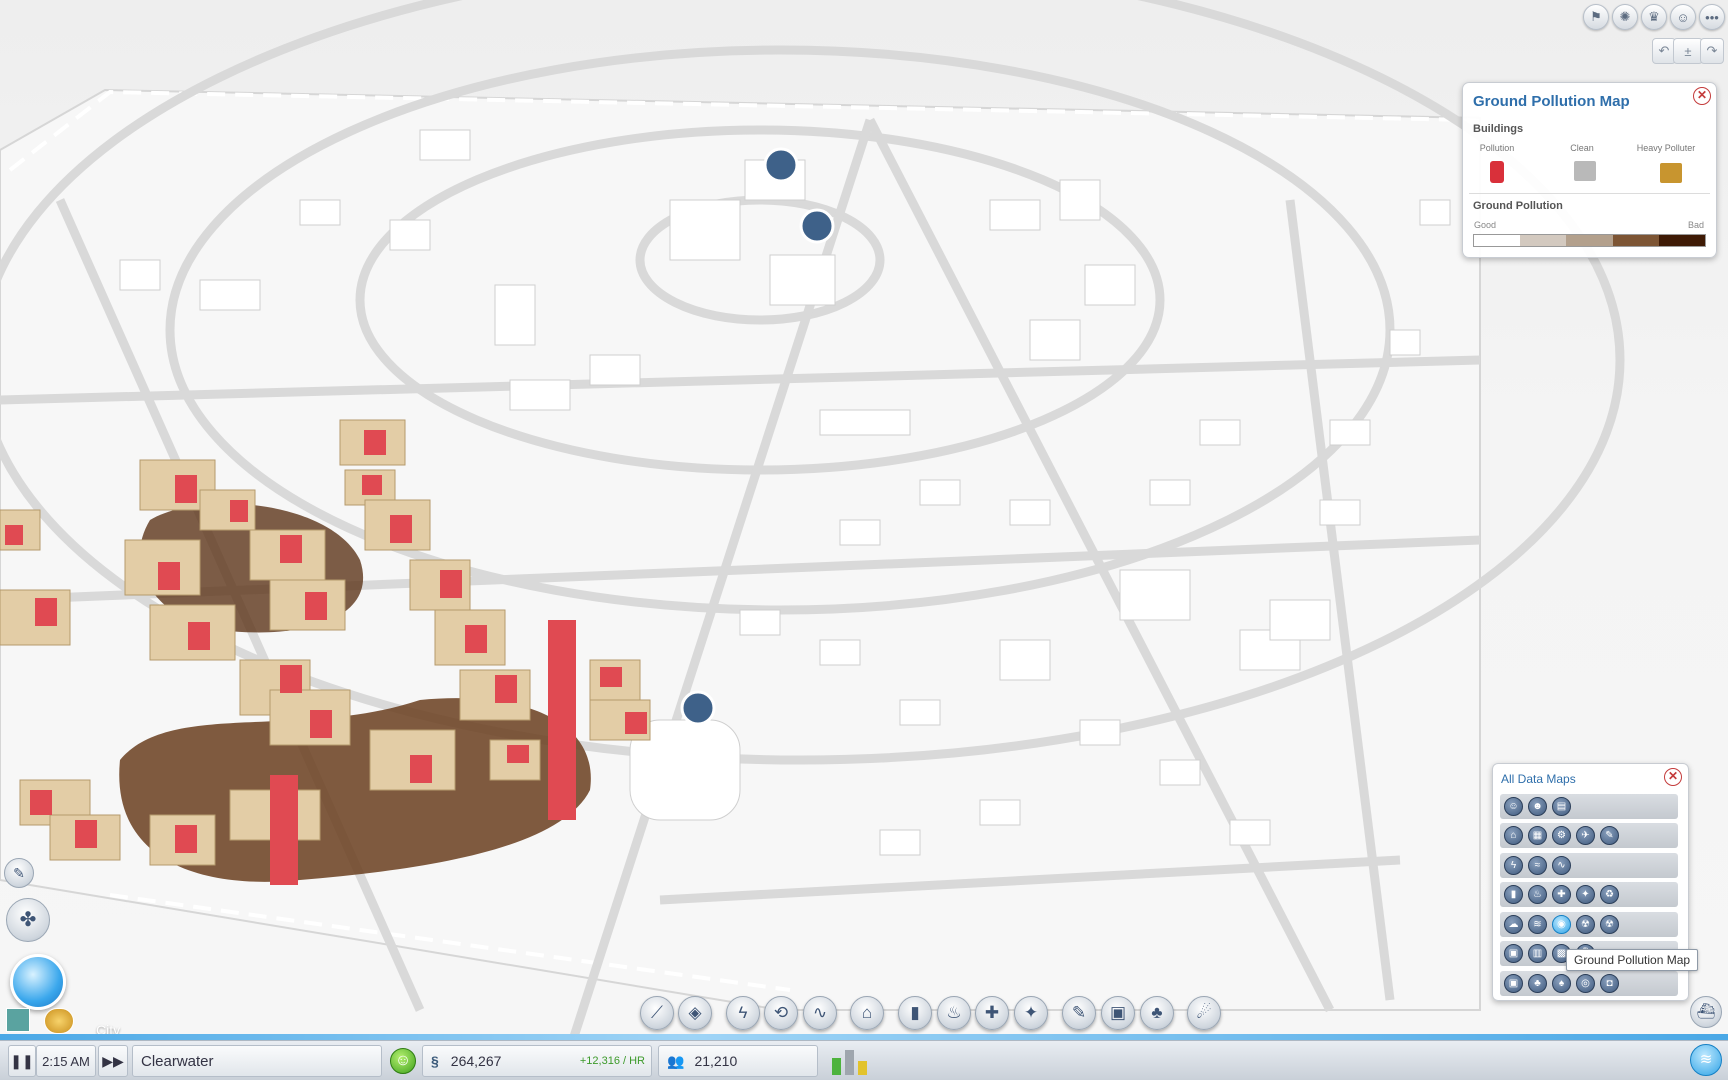  I want to click on happiness-icon: ☻, so click(1537, 806).